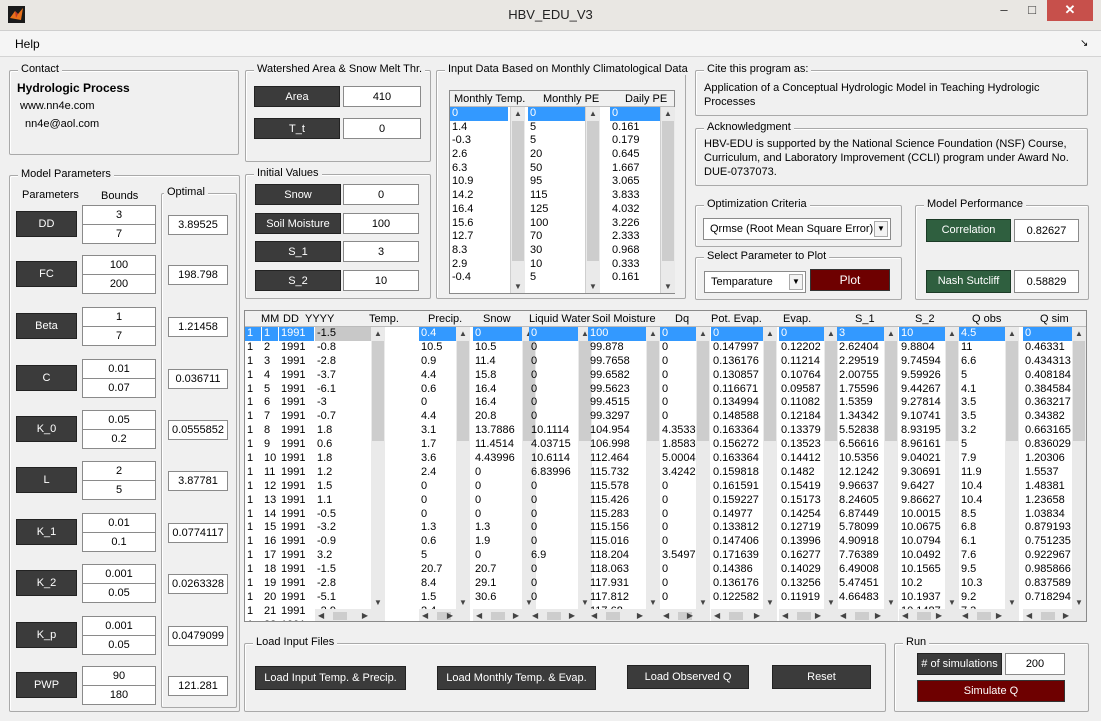 The width and height of the screenshot is (1101, 721). What do you see at coordinates (479, 237) in the screenshot?
I see `list-item: 12.7` at bounding box center [479, 237].